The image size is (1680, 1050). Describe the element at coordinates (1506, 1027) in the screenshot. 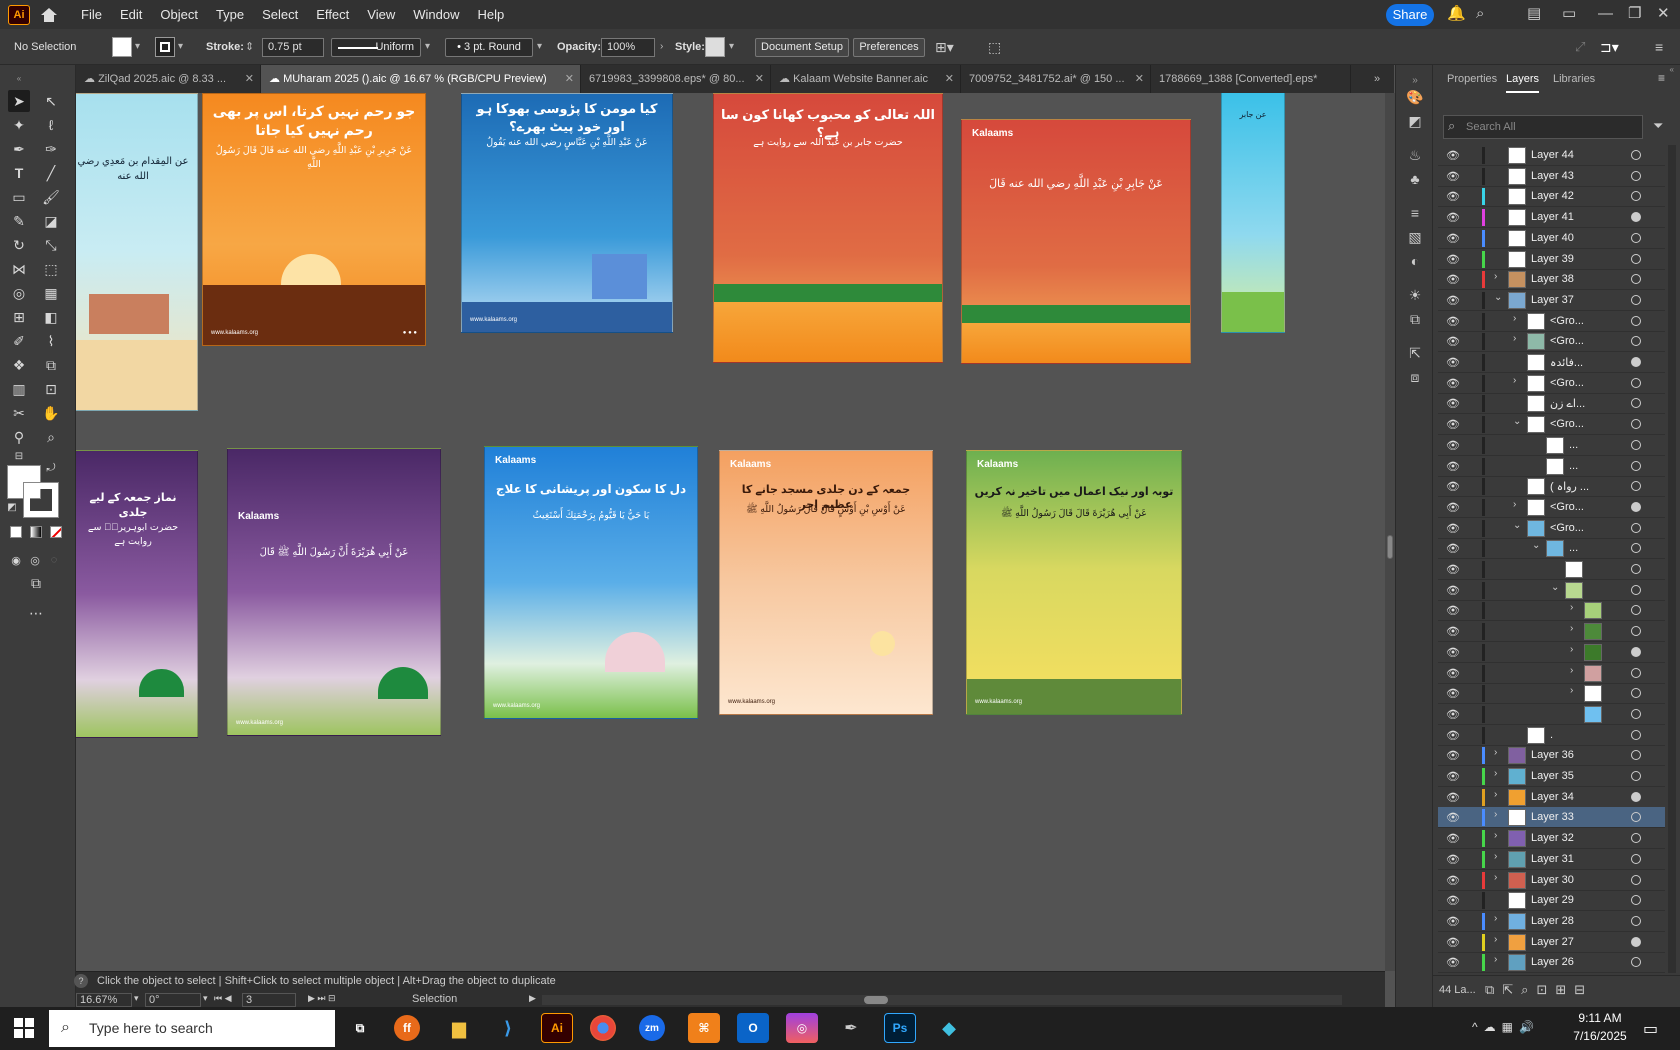

I see `system-tray-icons: ^☁▦🔊` at that location.